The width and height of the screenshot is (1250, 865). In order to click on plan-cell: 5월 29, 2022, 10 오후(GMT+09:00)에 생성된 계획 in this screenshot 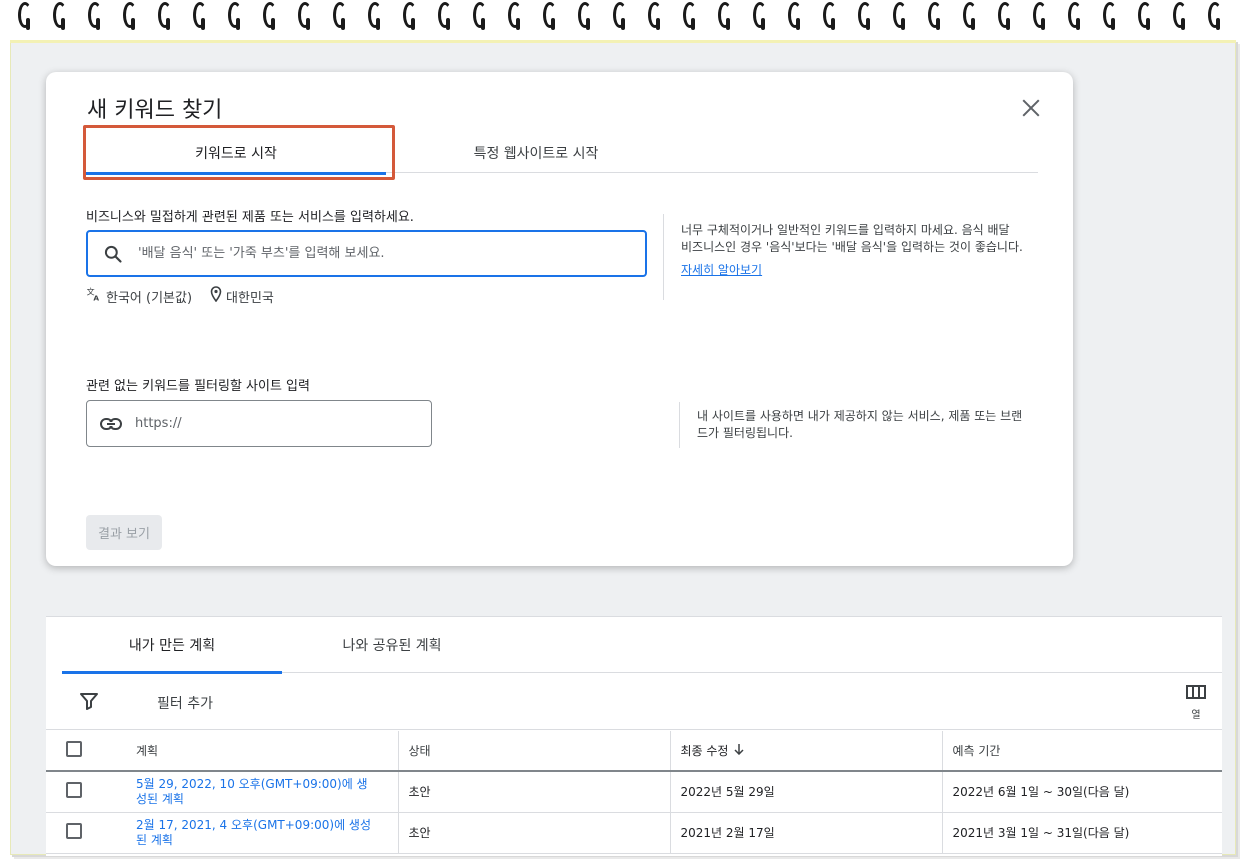, I will do `click(262, 792)`.